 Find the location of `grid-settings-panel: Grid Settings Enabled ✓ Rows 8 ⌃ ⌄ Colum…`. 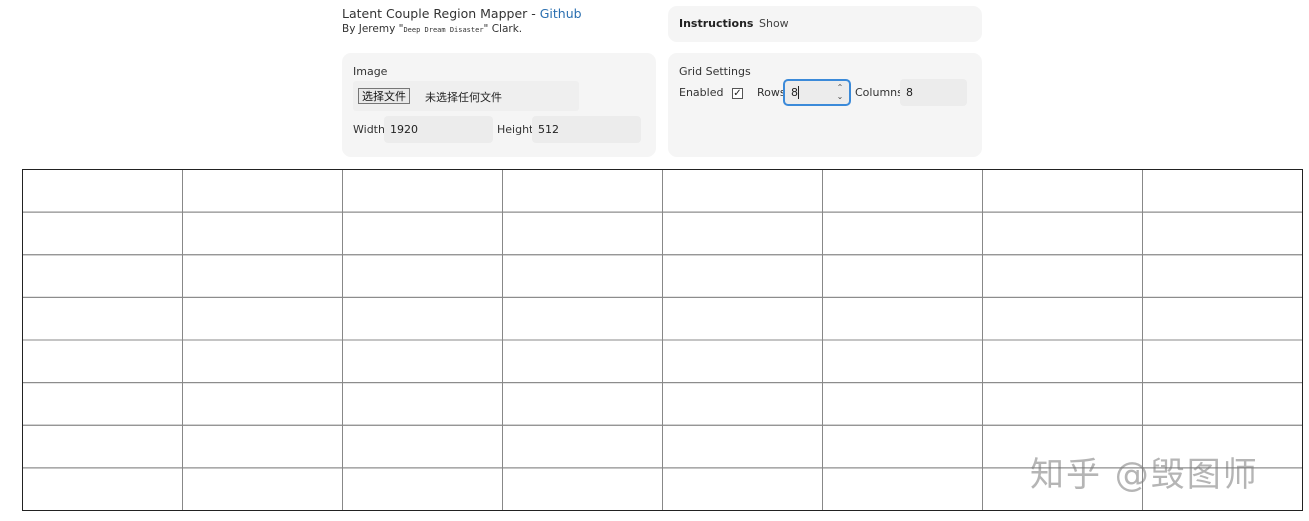

grid-settings-panel: Grid Settings Enabled ✓ Rows 8 ⌃ ⌄ Colum… is located at coordinates (825, 105).